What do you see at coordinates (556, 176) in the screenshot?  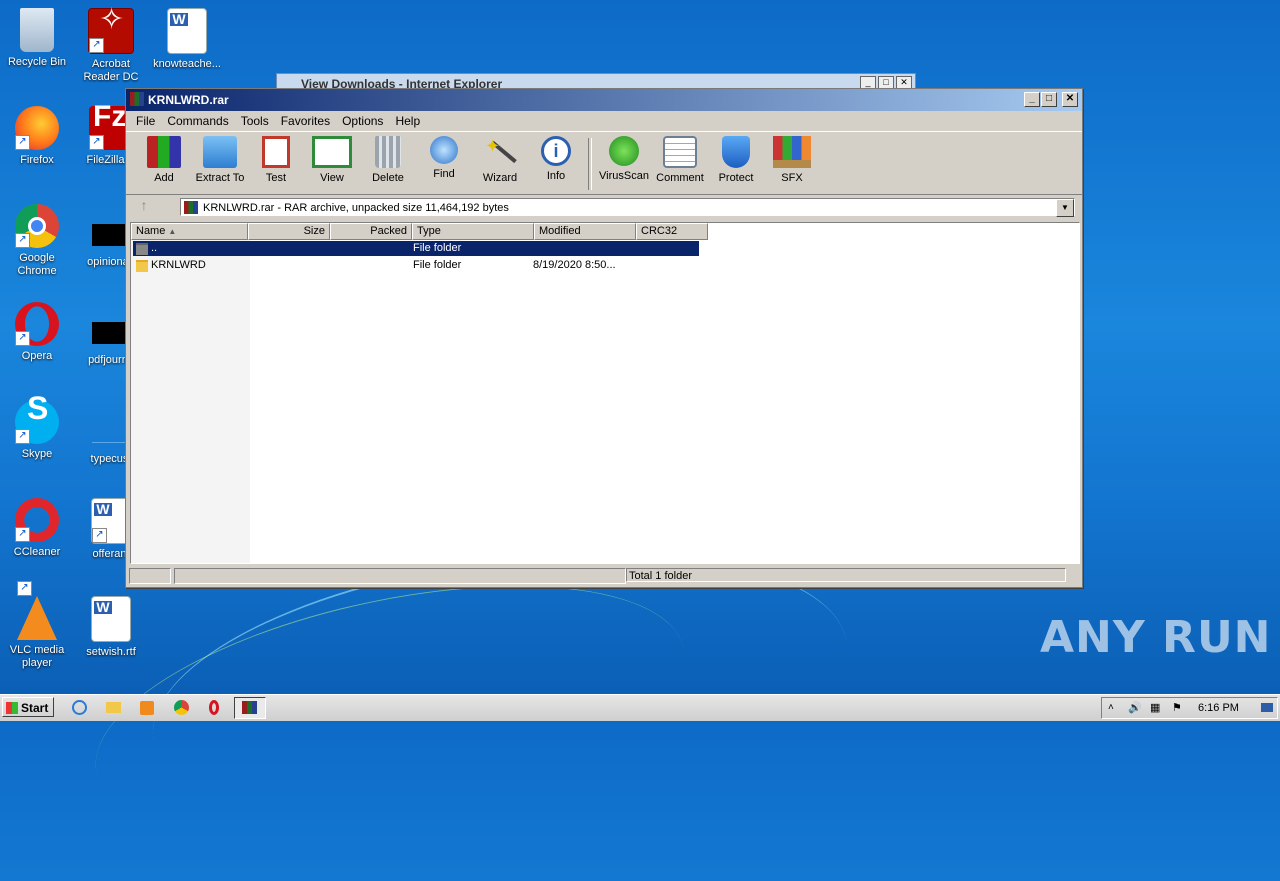 I see `info-label: Info` at bounding box center [556, 176].